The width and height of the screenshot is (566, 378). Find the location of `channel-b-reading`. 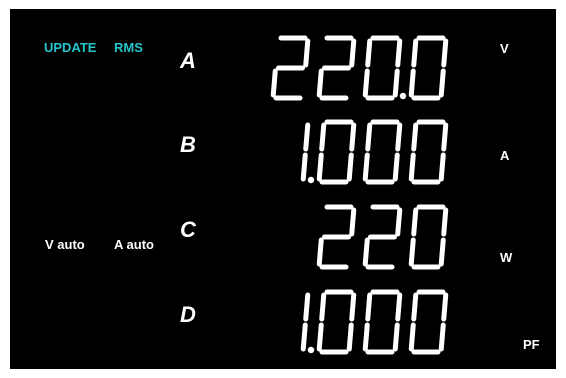

channel-b-reading is located at coordinates (374, 152).